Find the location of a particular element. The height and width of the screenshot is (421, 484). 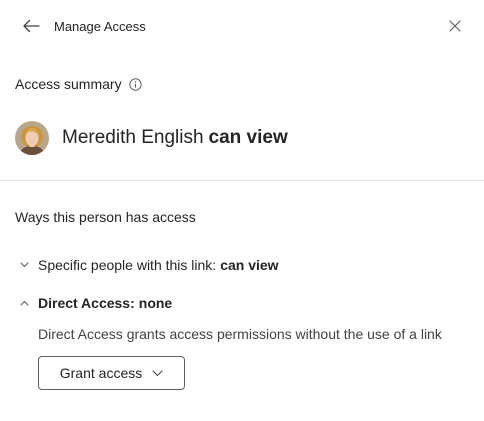

direct-access-value: none is located at coordinates (155, 303).